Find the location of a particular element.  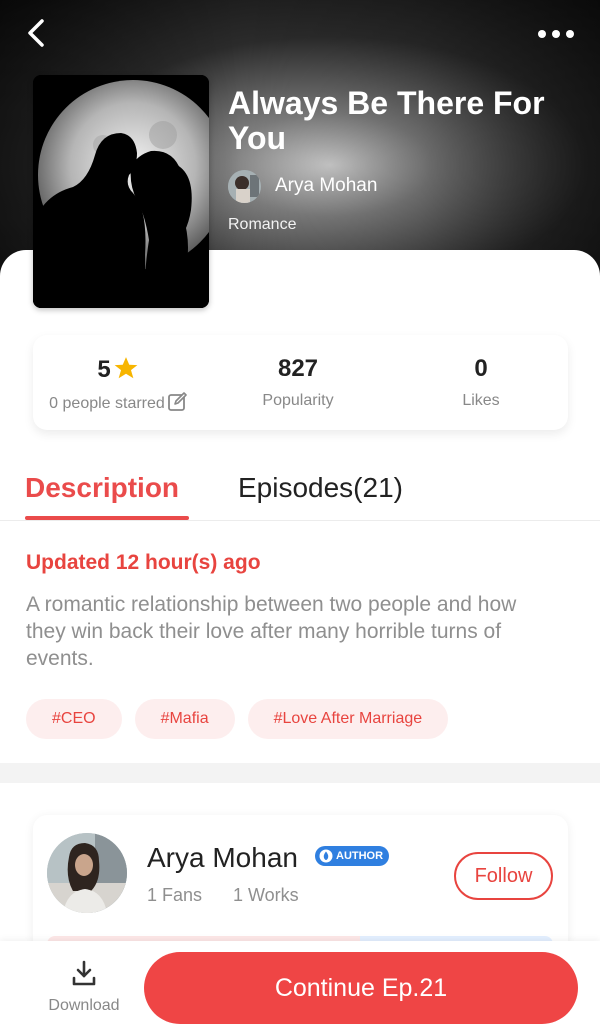

update-status: Updated 12 hour(s) ago is located at coordinates (143, 562).